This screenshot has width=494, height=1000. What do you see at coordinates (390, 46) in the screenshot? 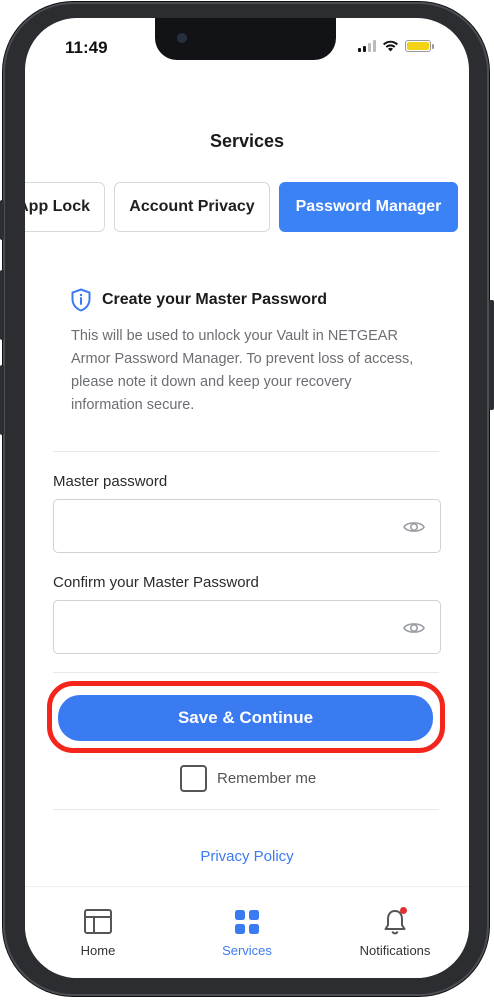
I see `wifi-icon` at bounding box center [390, 46].